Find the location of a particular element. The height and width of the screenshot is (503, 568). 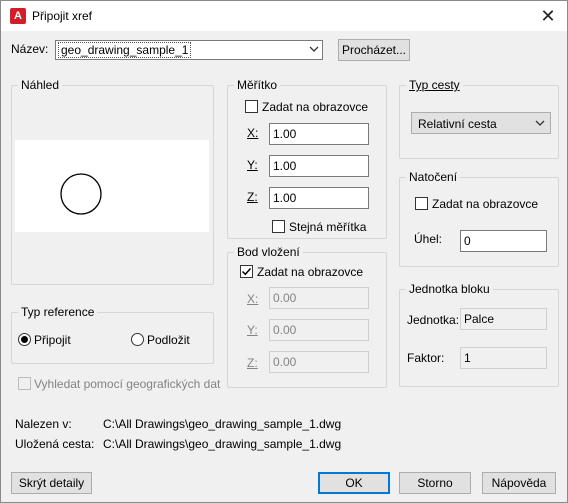

uniform-scale-label: Stejná měřítka is located at coordinates (328, 227).